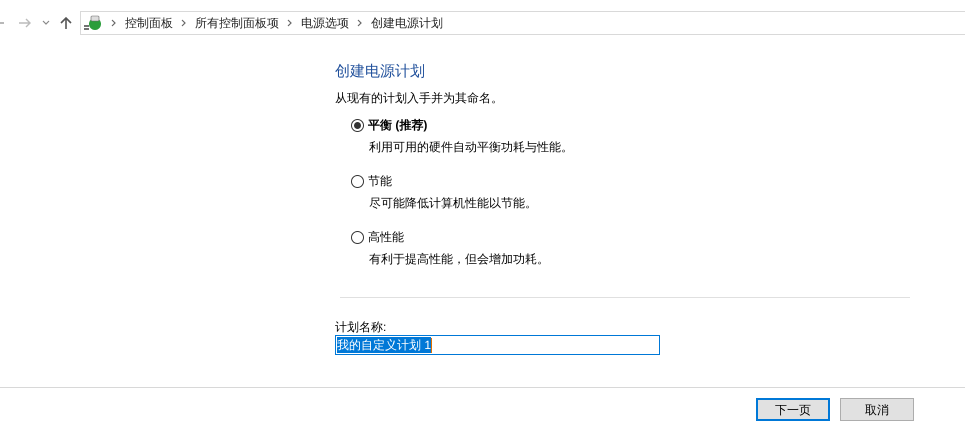  What do you see at coordinates (361, 327) in the screenshot?
I see `field-label: 计划名称:` at bounding box center [361, 327].